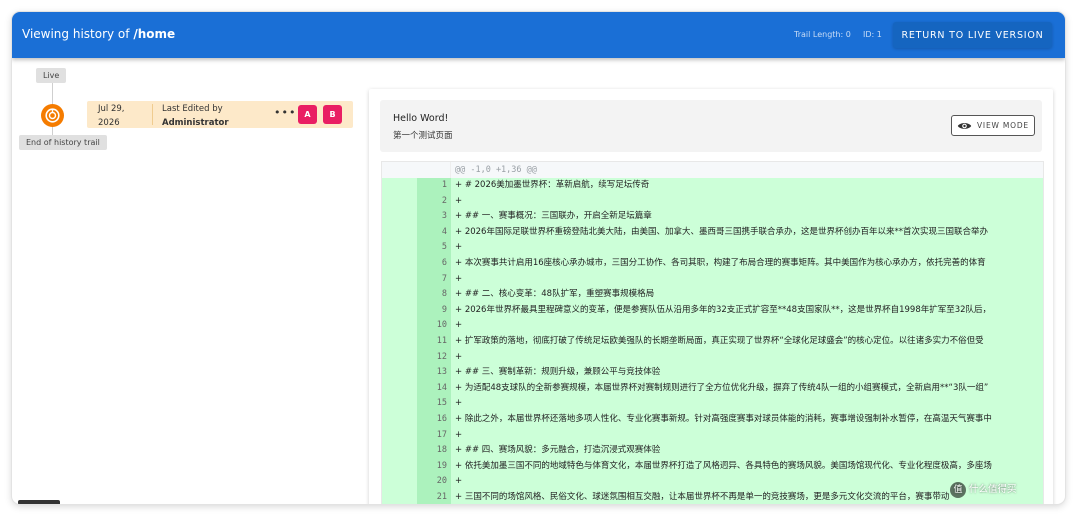 This screenshot has width=1080, height=516. What do you see at coordinates (747, 186) in the screenshot?
I see `line-content: + # 2026美加墨世界杯：革新启航，续写足坛传奇` at bounding box center [747, 186].